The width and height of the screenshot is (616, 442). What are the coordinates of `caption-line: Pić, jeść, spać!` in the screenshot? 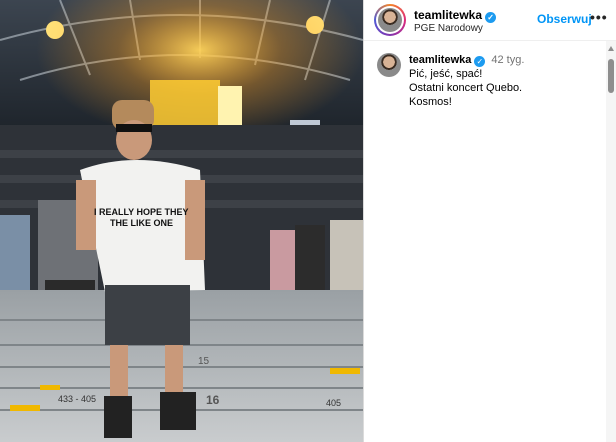 It's located at (446, 74).